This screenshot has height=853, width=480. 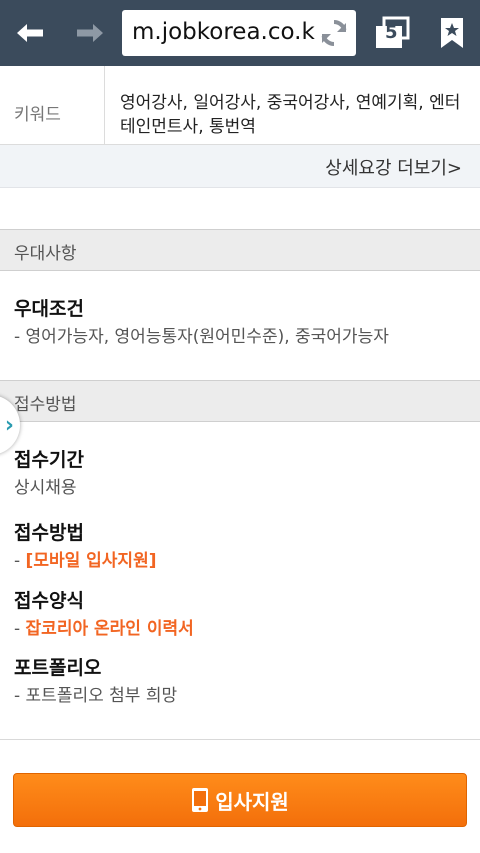 I want to click on application-form-row: - 잡코리아 온라인 이력서, so click(x=104, y=626).